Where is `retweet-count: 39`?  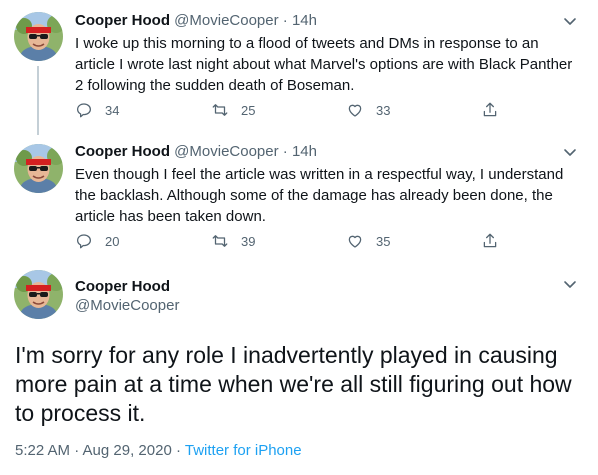 retweet-count: 39 is located at coordinates (248, 241).